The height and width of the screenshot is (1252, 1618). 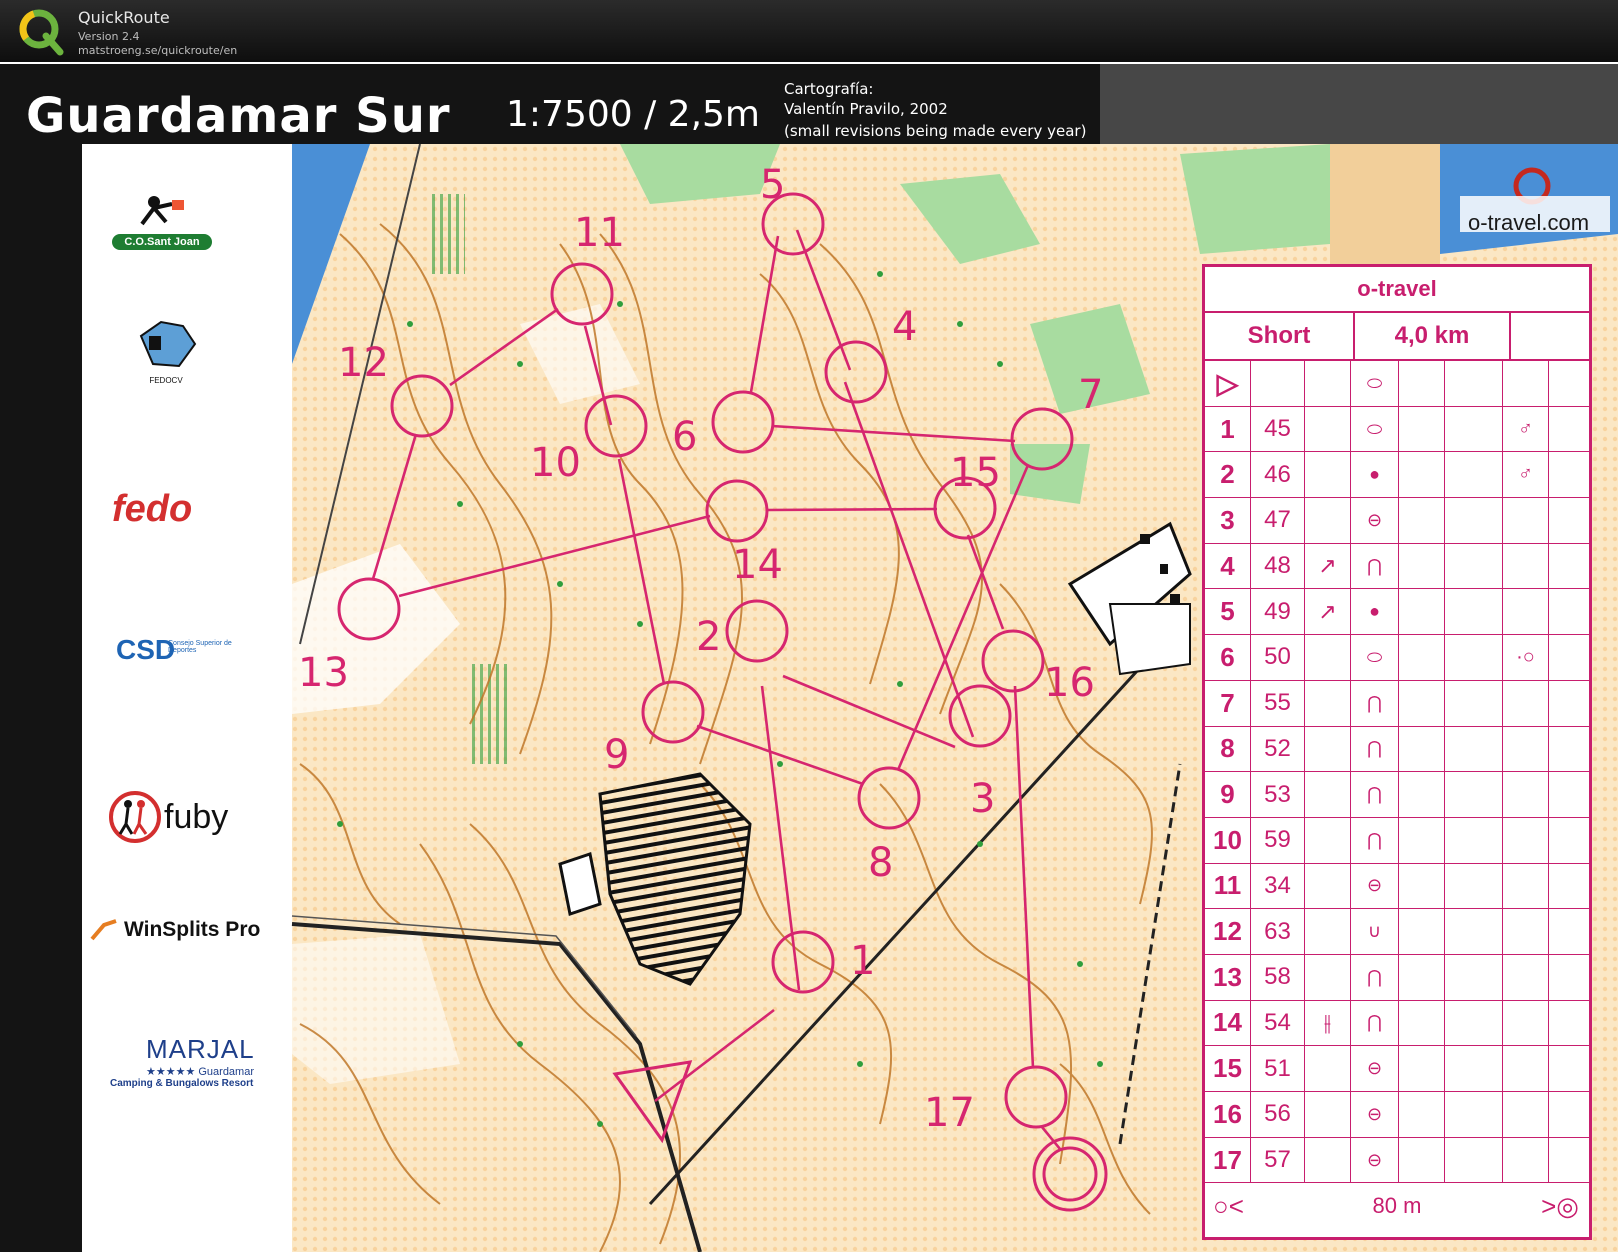 What do you see at coordinates (1228, 1114) in the screenshot?
I see `desc-row-number: 16` at bounding box center [1228, 1114].